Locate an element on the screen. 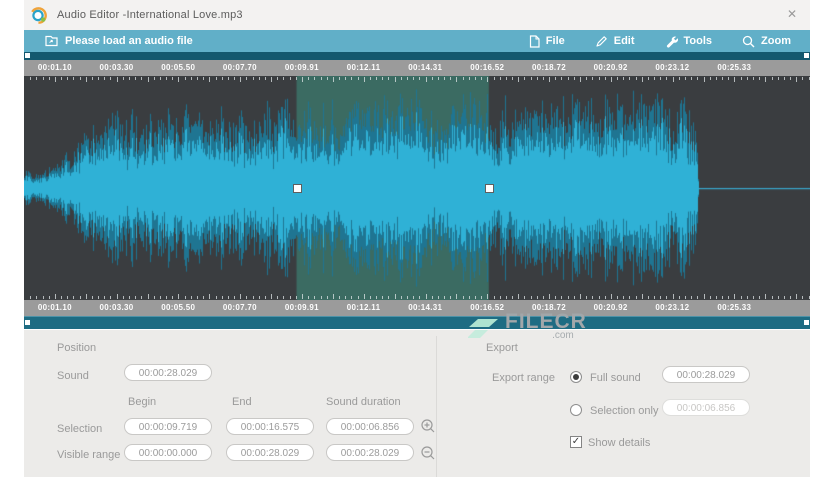  zoom-out-icon is located at coordinates (428, 453).